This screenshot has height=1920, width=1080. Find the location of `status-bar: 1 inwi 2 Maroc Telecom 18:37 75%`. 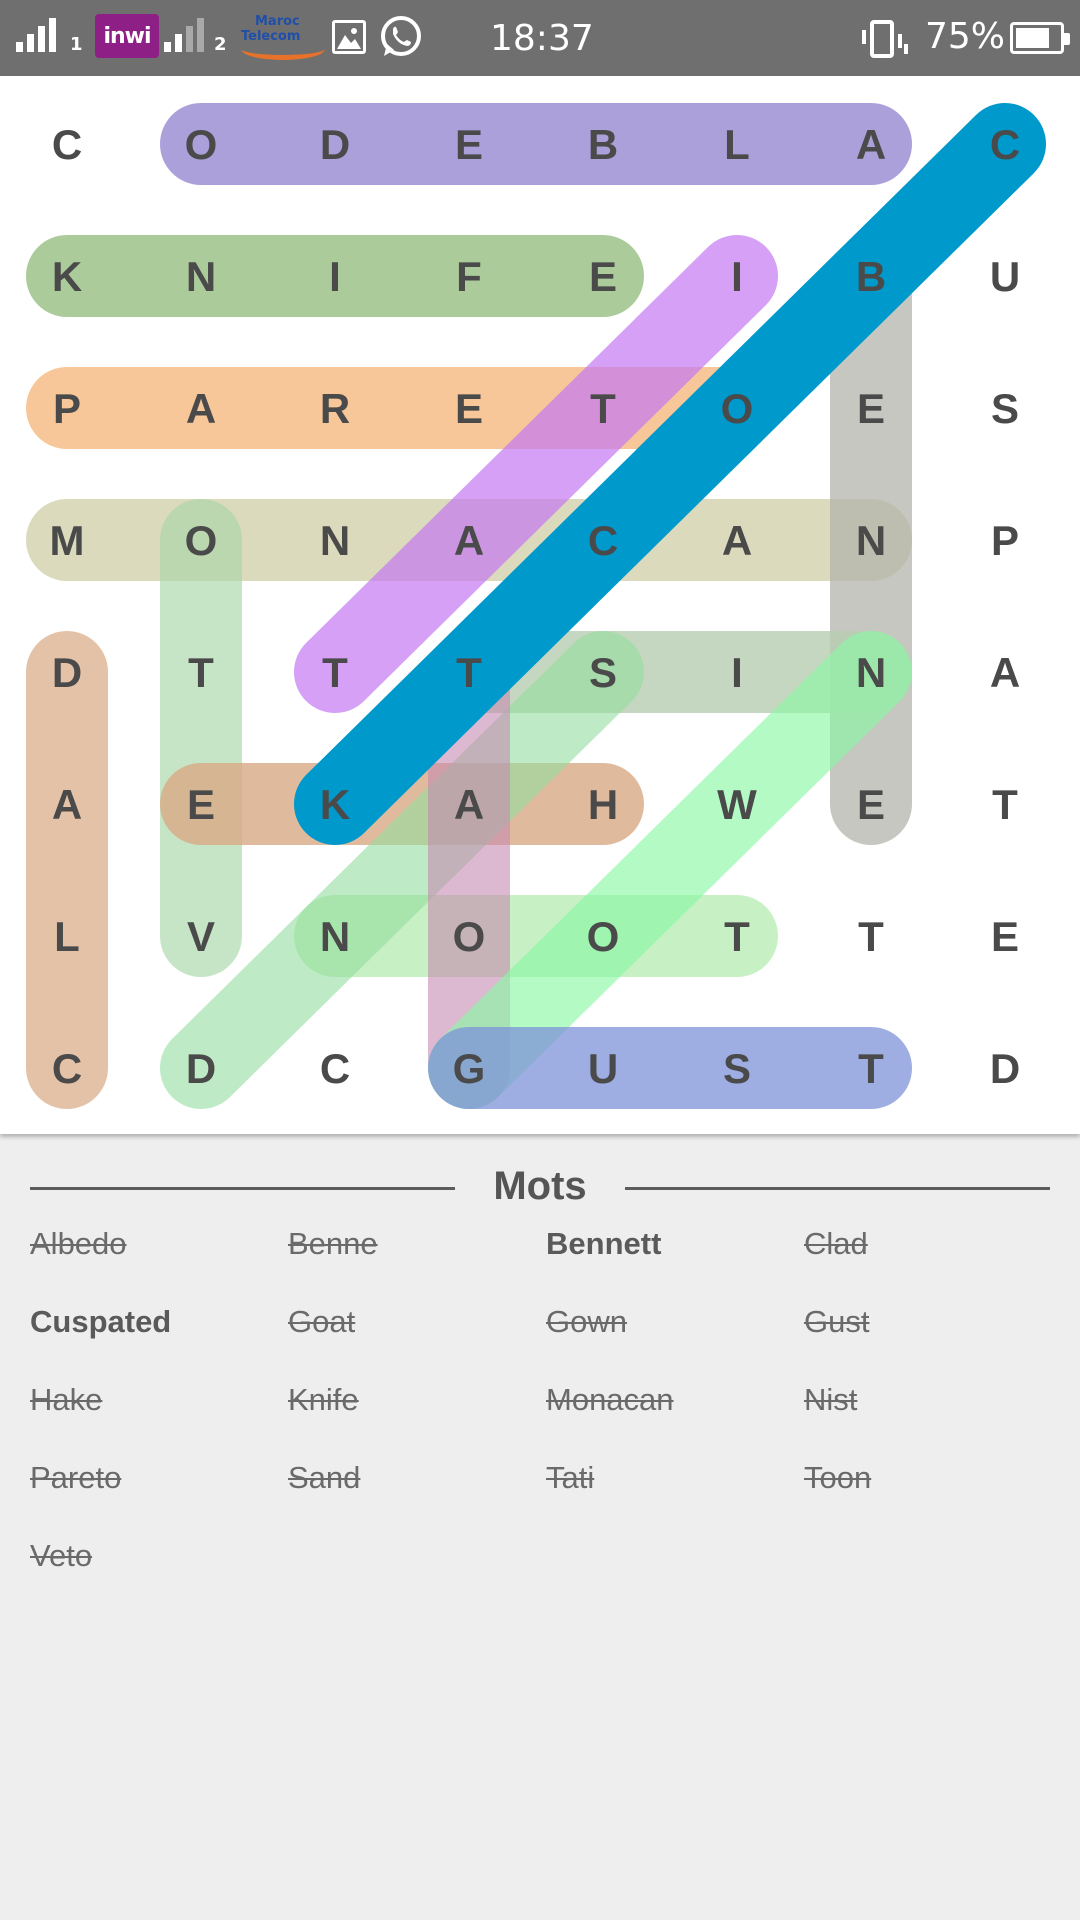

status-bar: 1 inwi 2 Maroc Telecom 18:37 75% is located at coordinates (540, 38).